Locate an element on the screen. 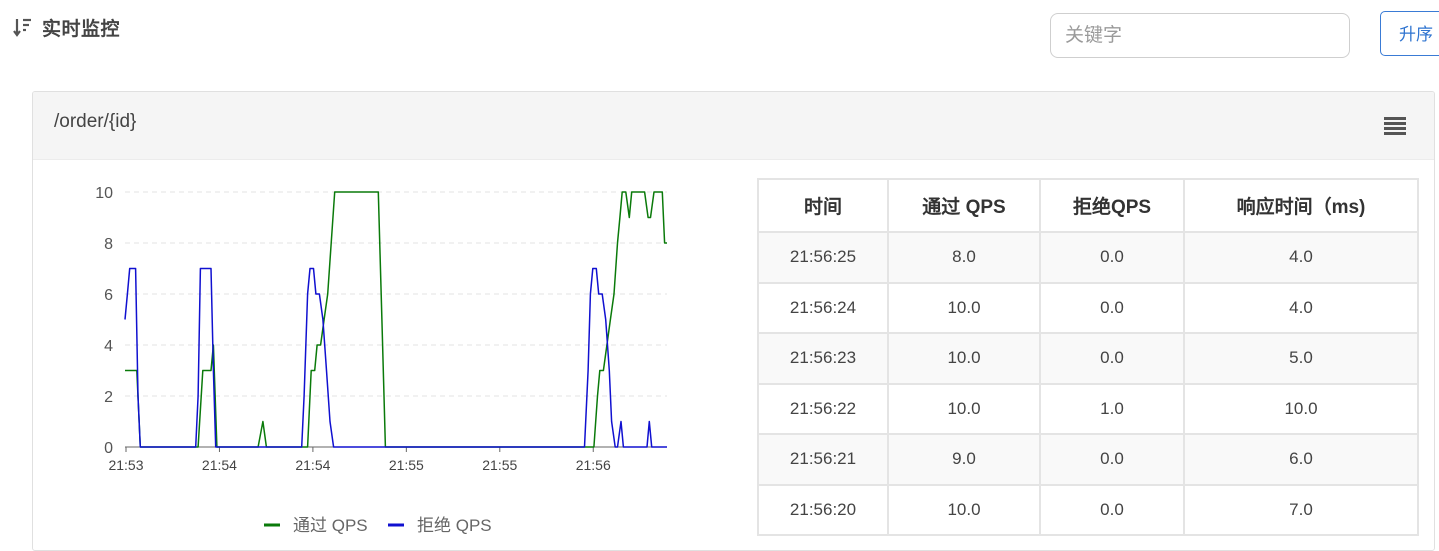 The width and height of the screenshot is (1439, 551). legend-label: 拒绝 QPS is located at coordinates (454, 525).